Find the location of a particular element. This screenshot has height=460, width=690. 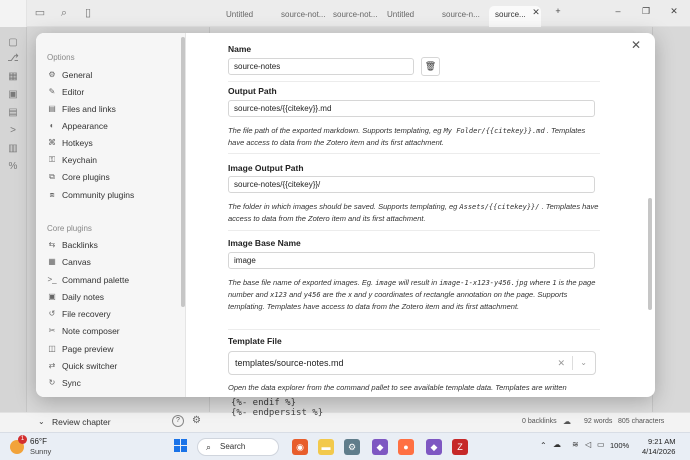

volume-icon: ◁ is located at coordinates (588, 444).